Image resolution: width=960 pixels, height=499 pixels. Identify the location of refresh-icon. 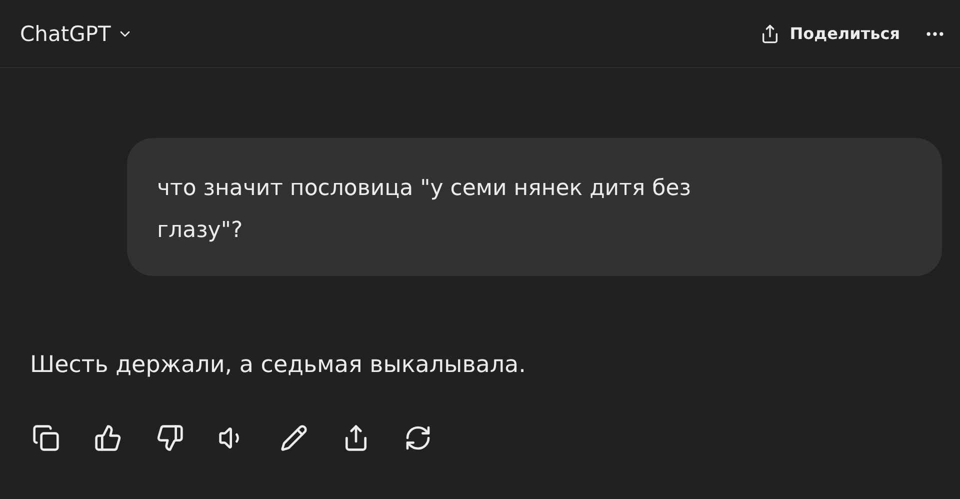
(418, 438).